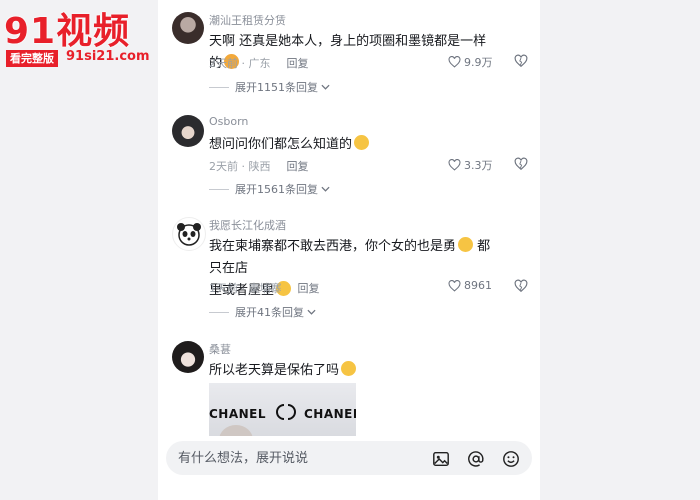 Image resolution: width=700 pixels, height=500 pixels. I want to click on image-icon, so click(441, 459).